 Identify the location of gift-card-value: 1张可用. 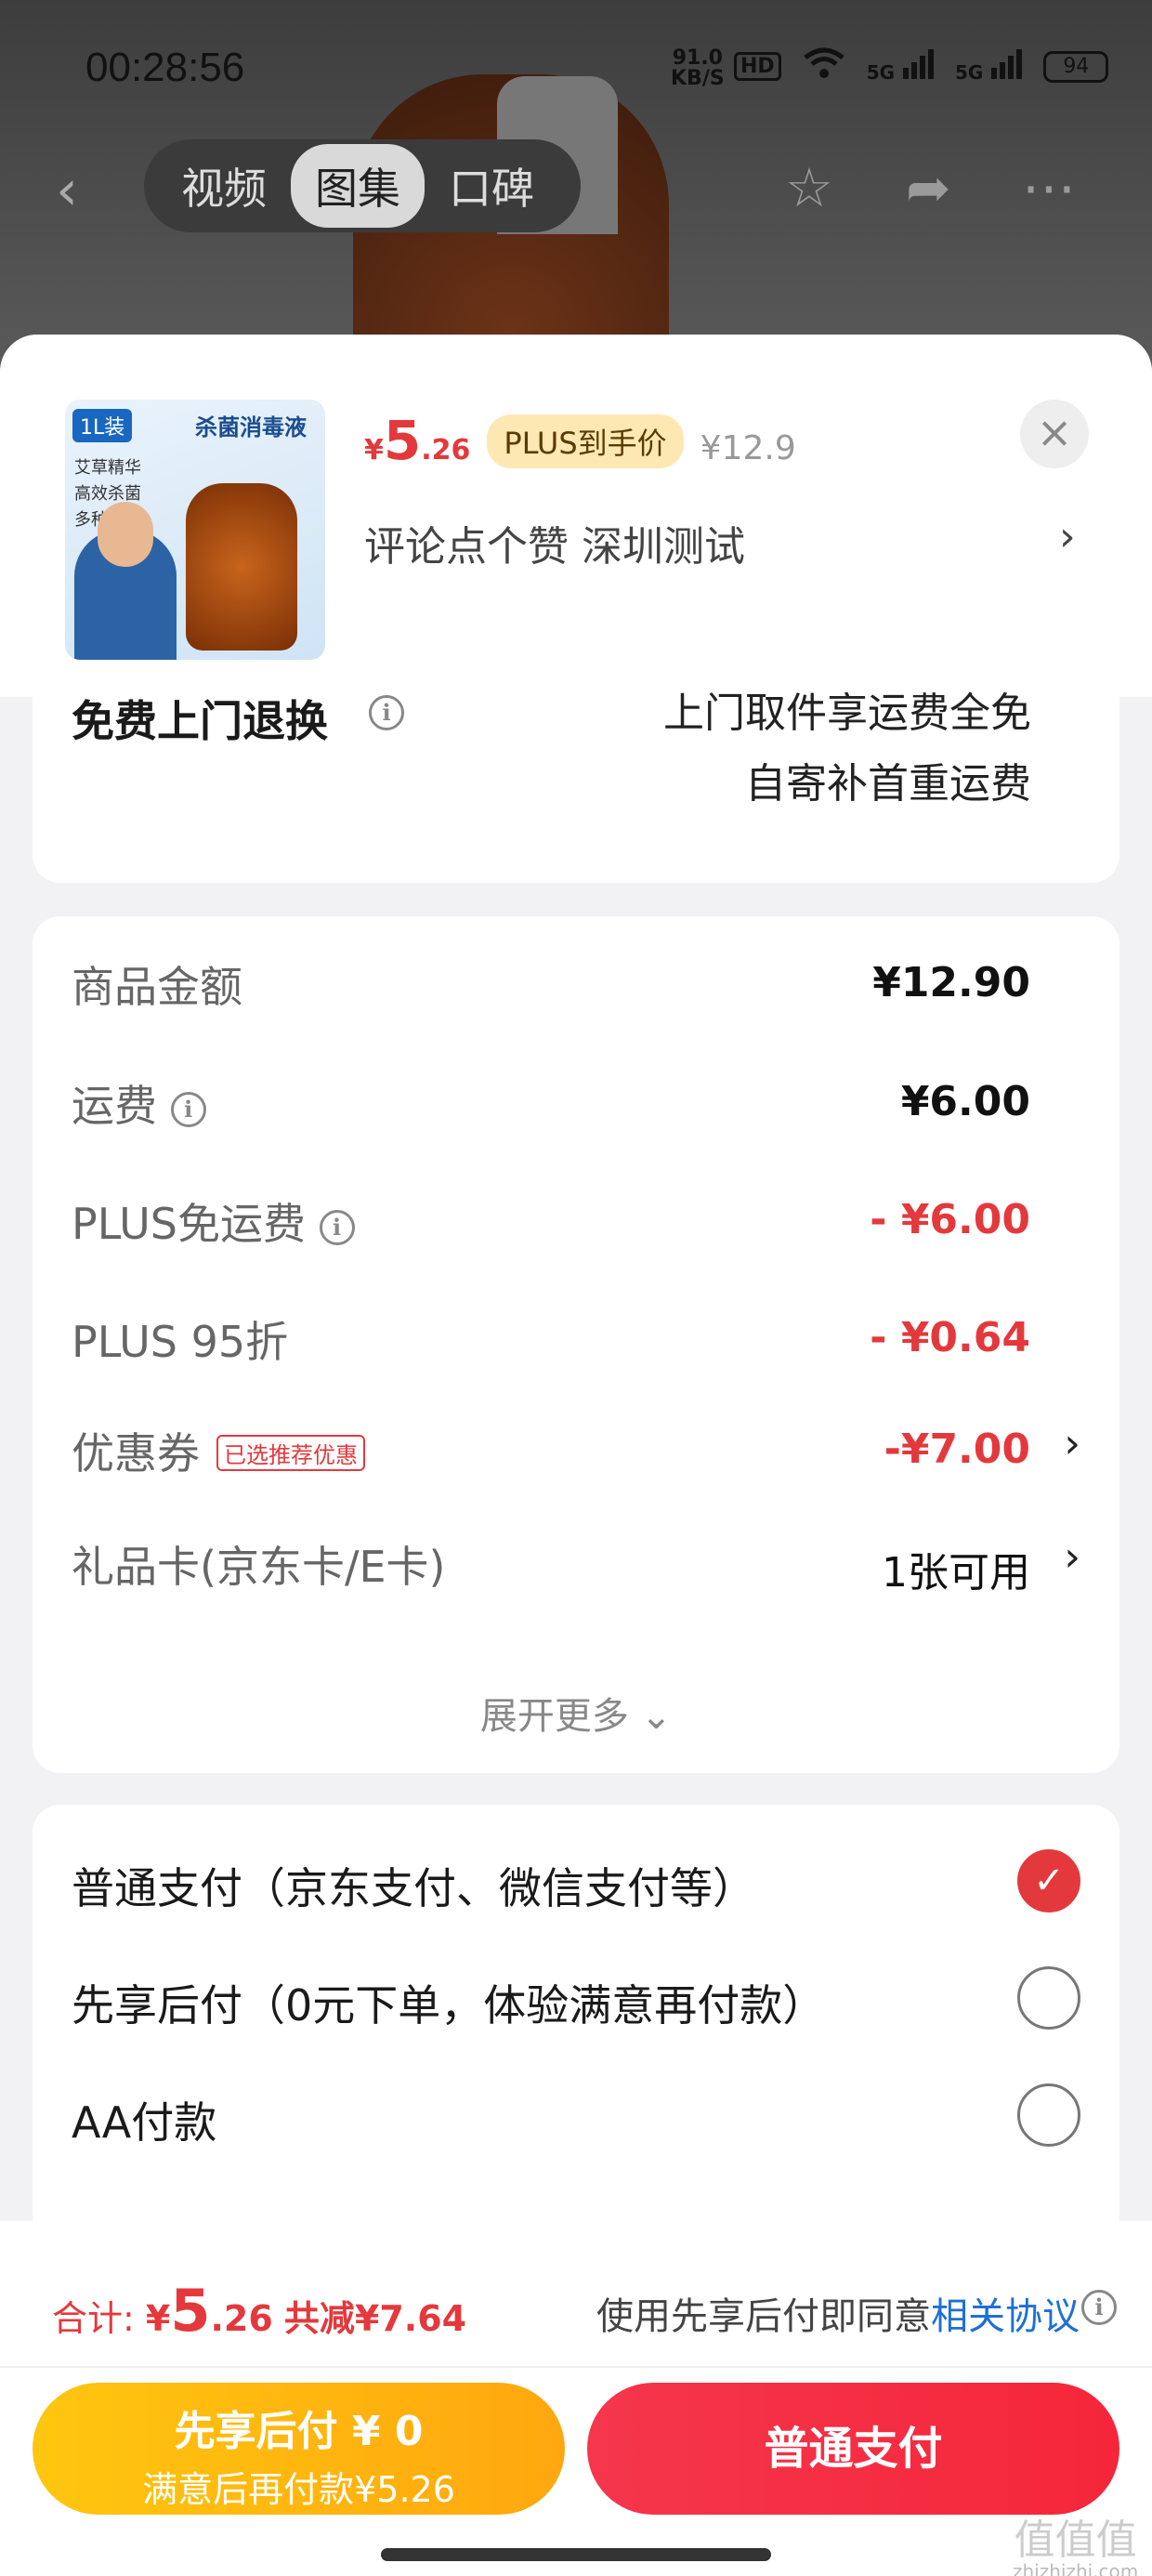
(956, 1573).